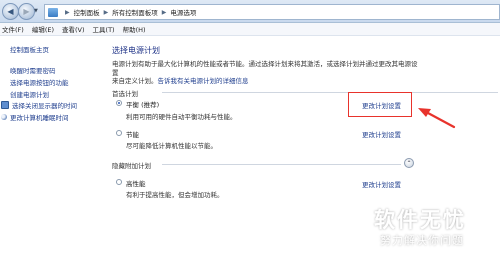 The height and width of the screenshot is (261, 500). I want to click on watermark-subtitle: 努力解决你问题, so click(422, 240).